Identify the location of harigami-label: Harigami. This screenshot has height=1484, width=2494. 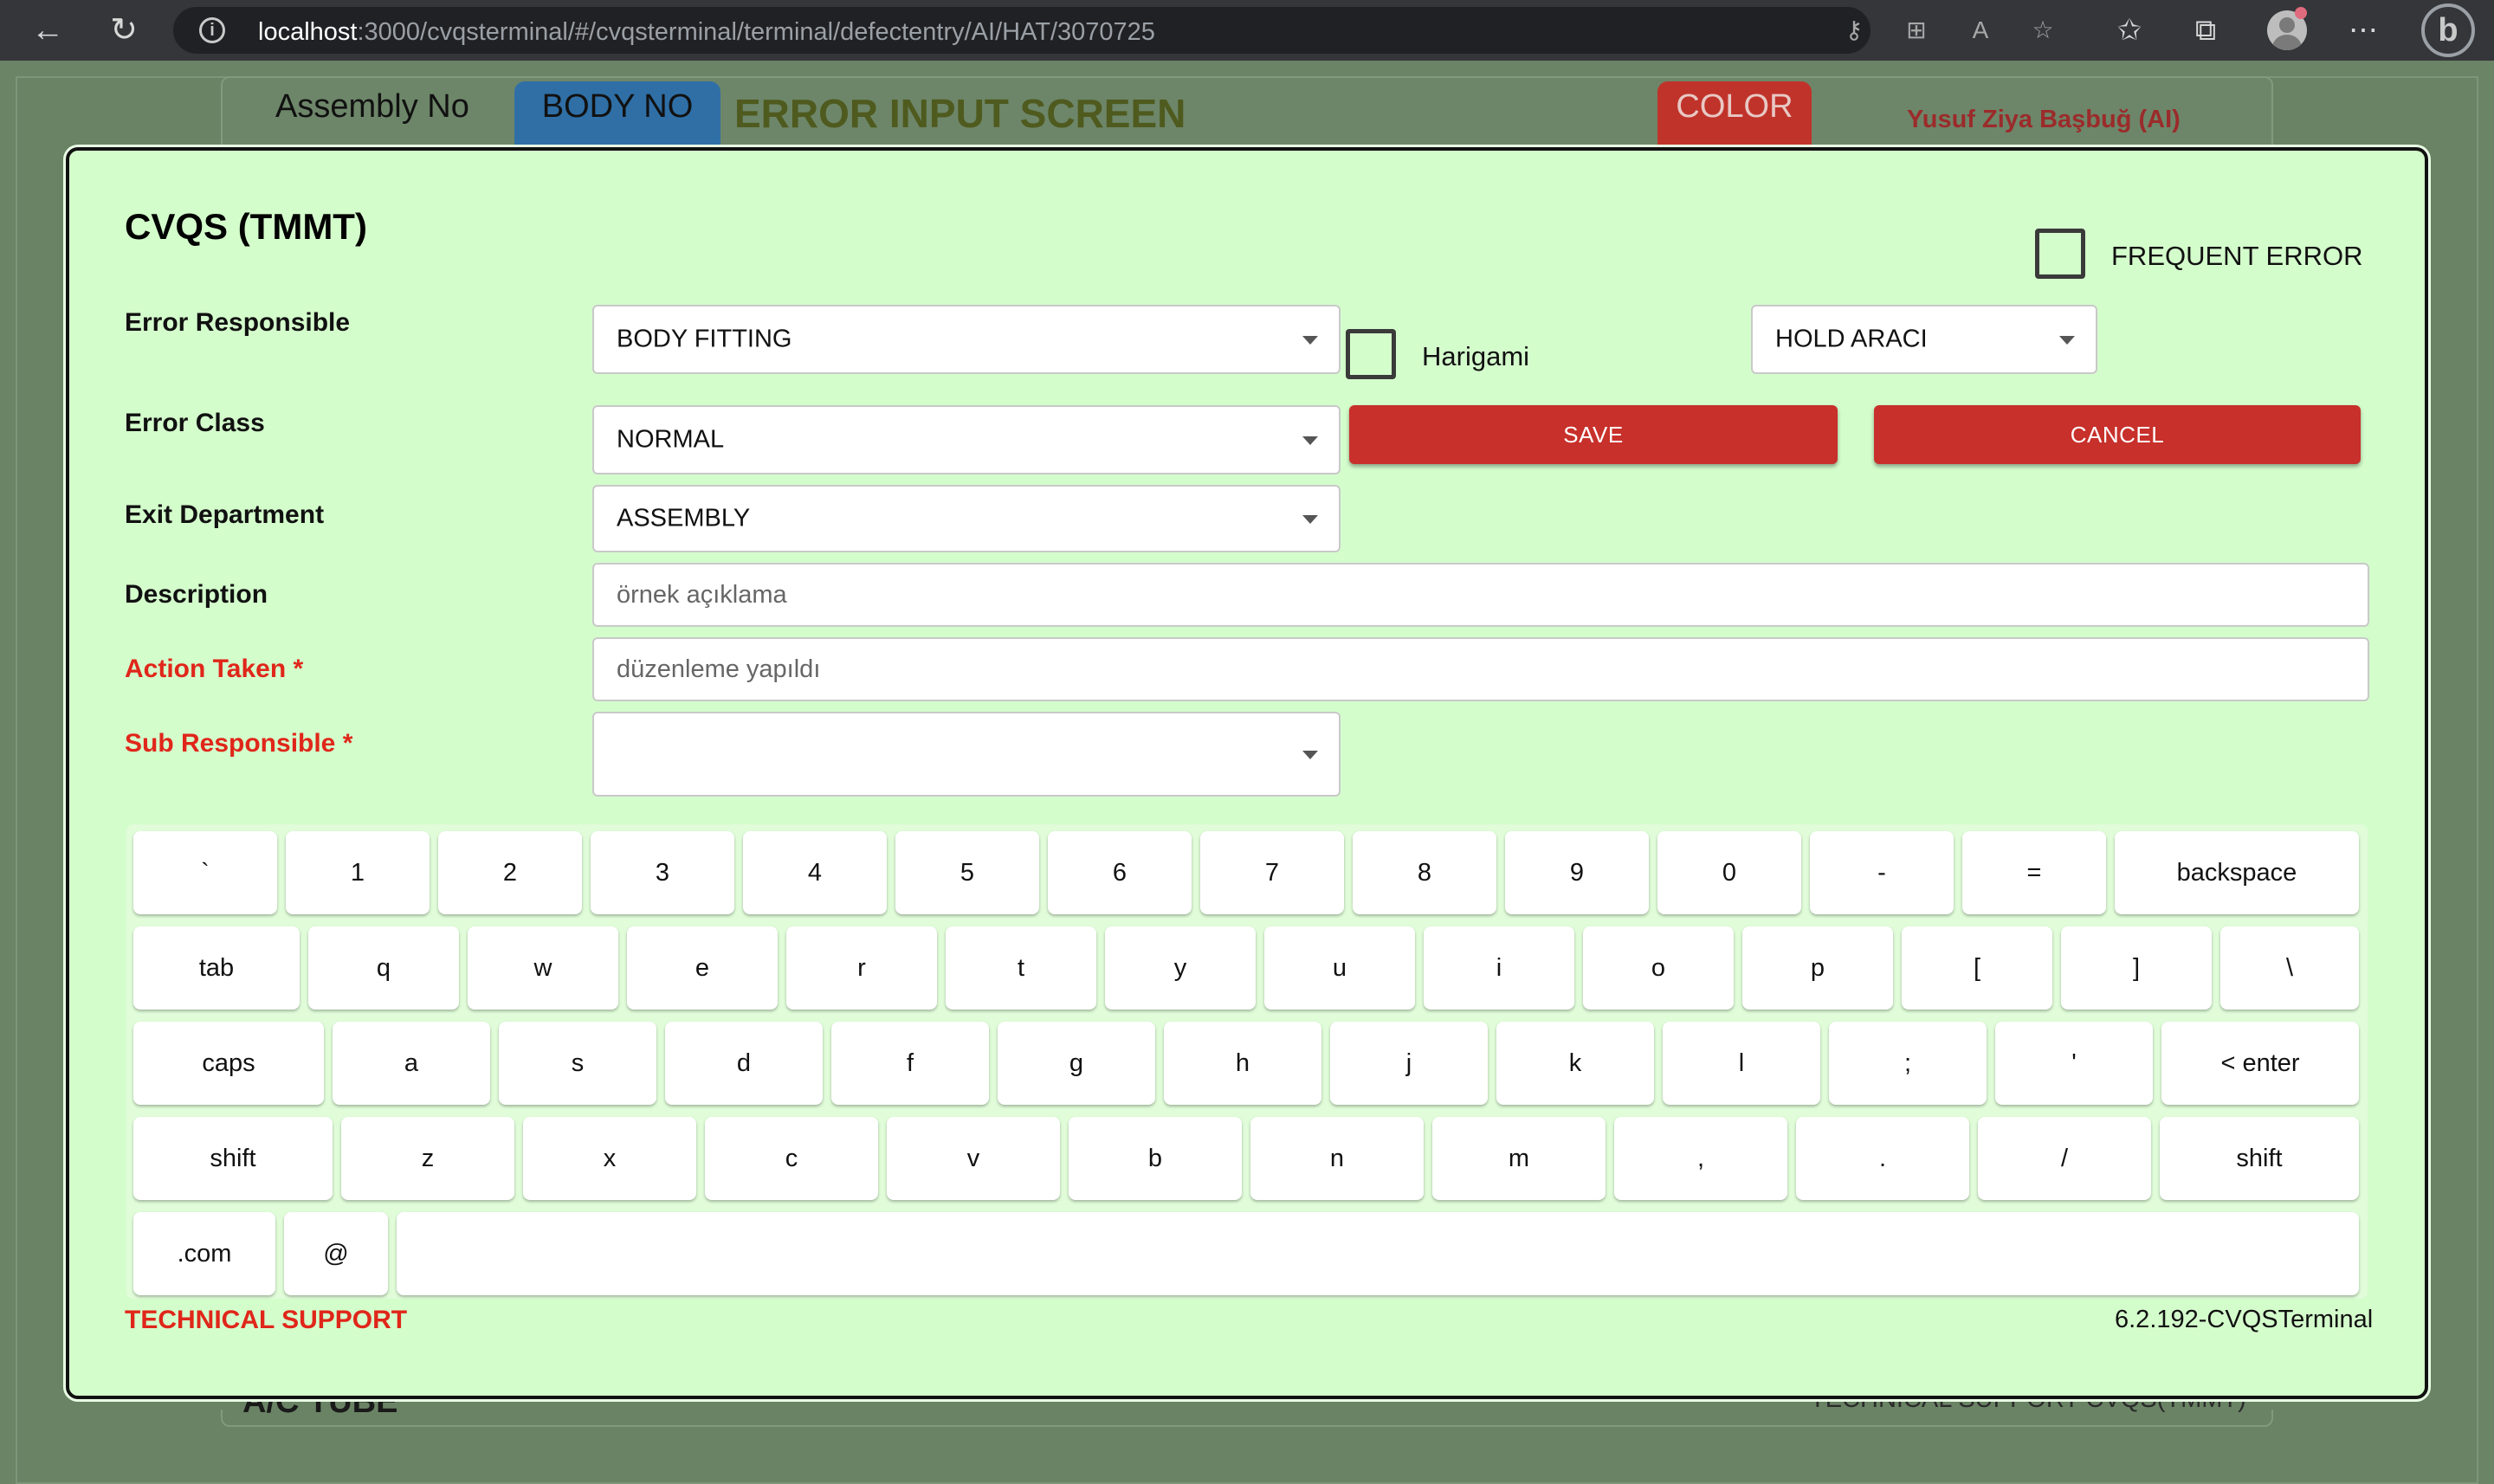
(1476, 356).